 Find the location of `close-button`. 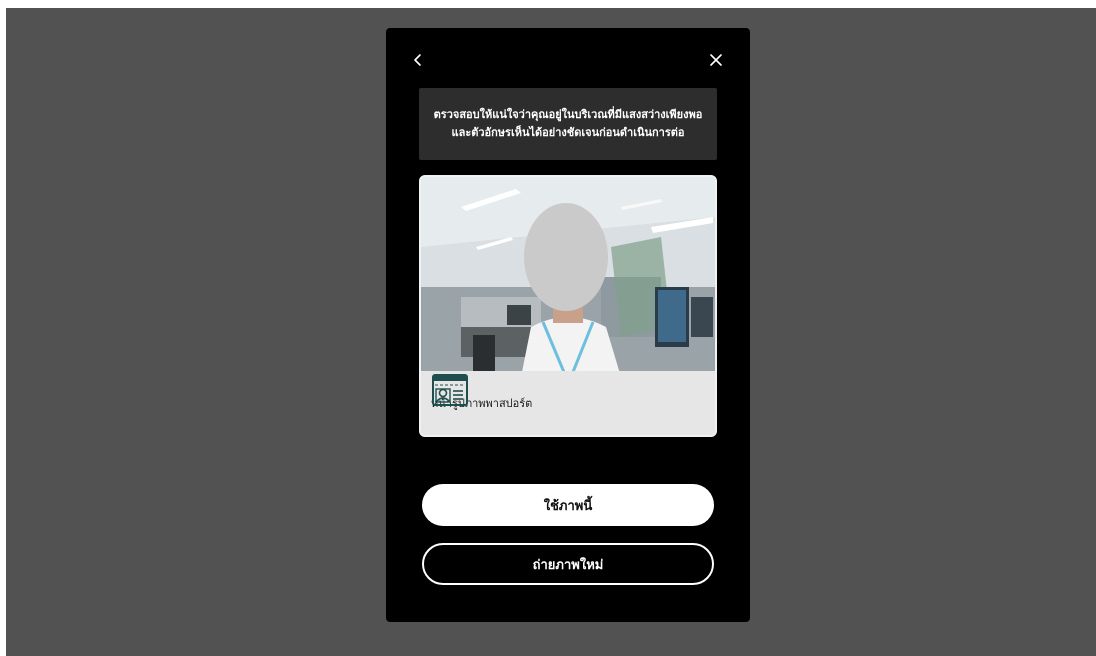

close-button is located at coordinates (716, 60).